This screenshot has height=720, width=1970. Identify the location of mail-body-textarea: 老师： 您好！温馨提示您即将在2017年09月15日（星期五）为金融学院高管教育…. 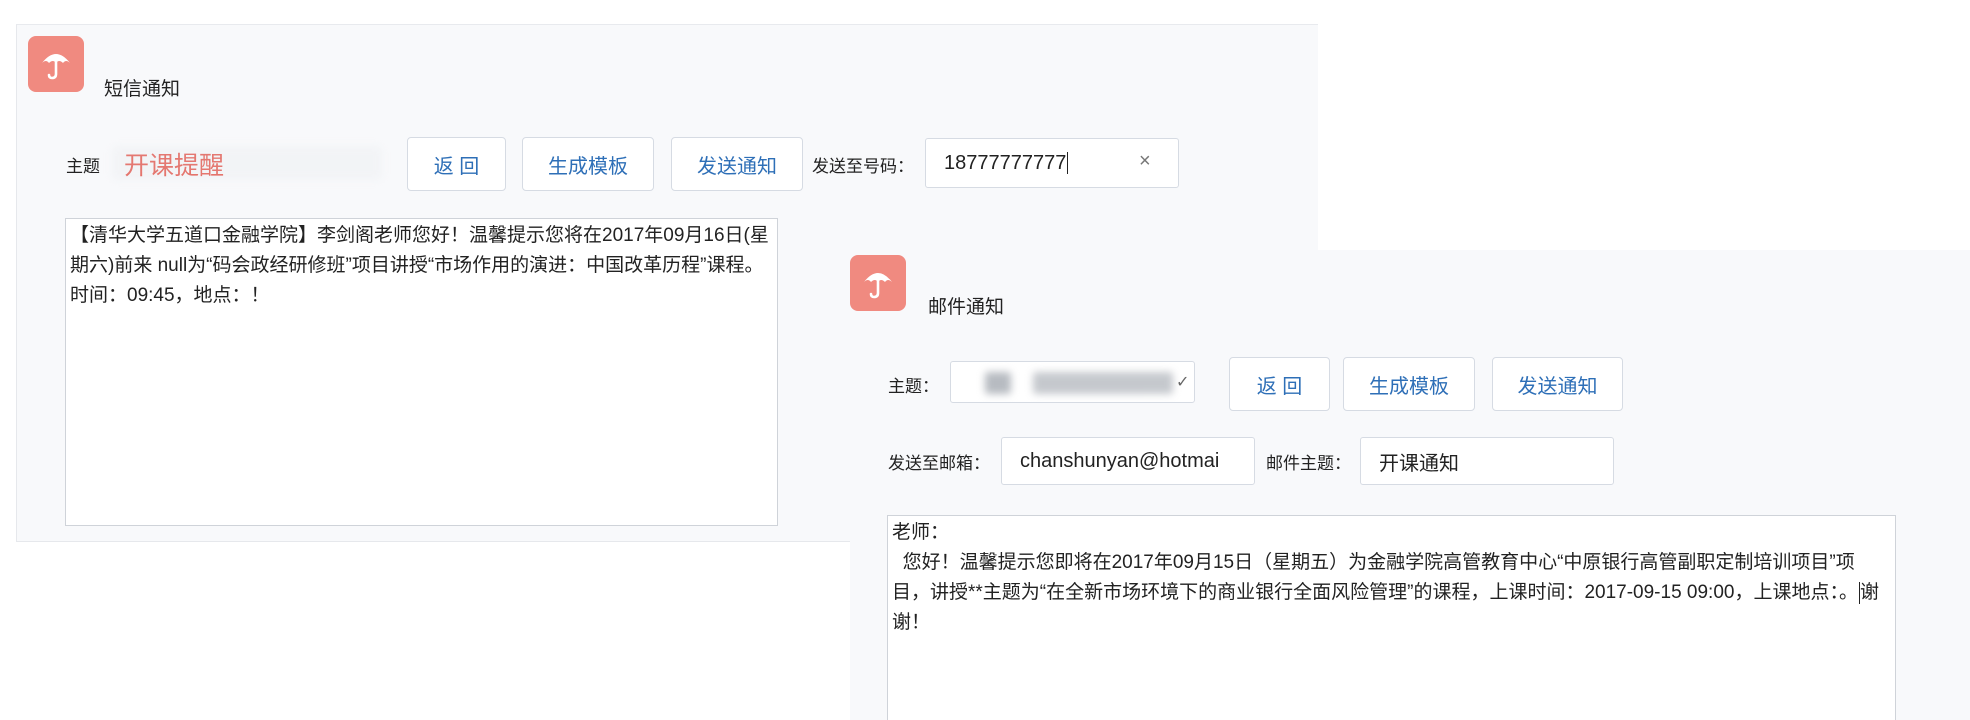
(1391, 617).